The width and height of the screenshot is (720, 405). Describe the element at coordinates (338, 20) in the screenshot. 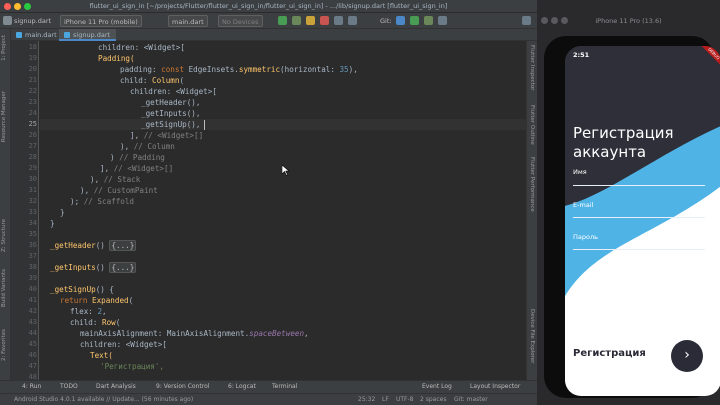

I see `sync-icon` at that location.